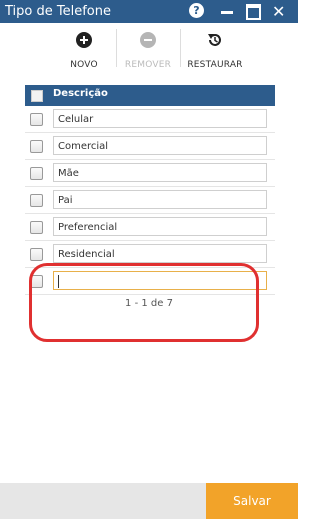  Describe the element at coordinates (84, 65) in the screenshot. I see `novo-label: NOVO` at that location.